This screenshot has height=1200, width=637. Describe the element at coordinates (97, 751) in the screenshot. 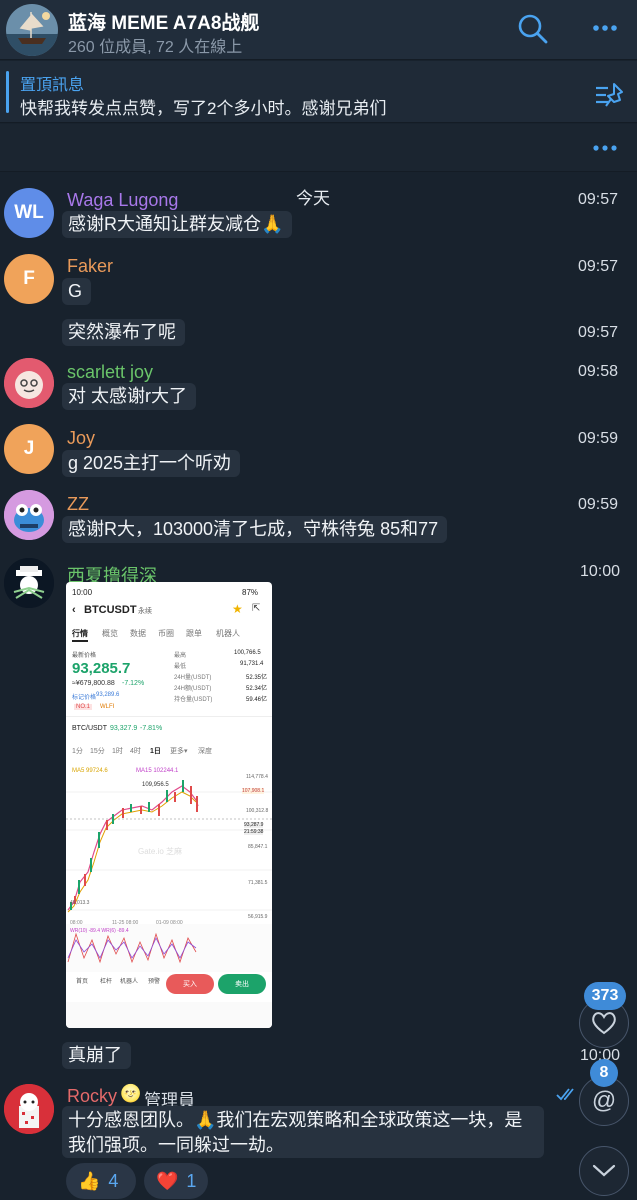

I see `interval: 15分` at that location.